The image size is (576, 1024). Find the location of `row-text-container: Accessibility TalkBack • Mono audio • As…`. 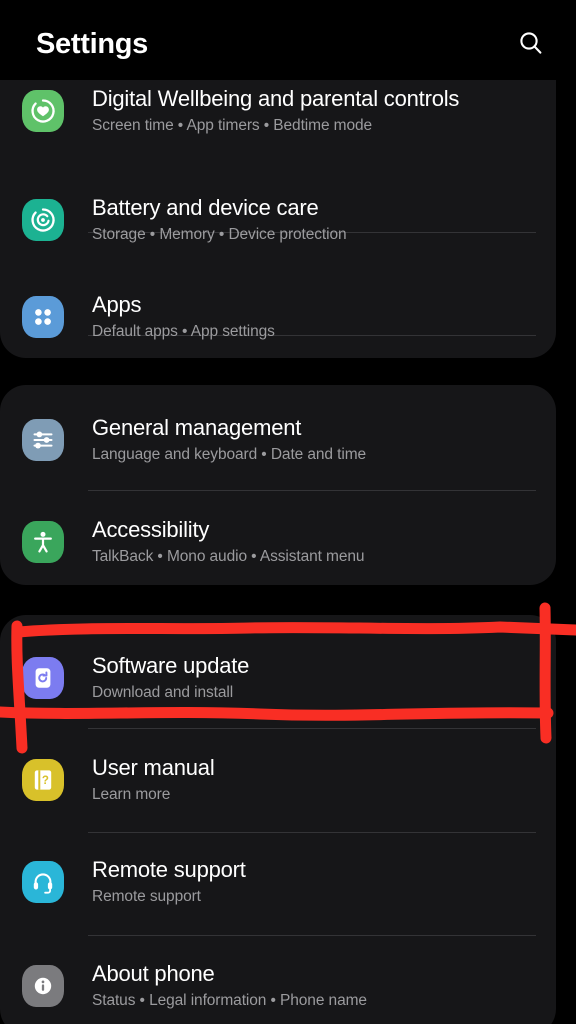

row-text-container: Accessibility TalkBack • Mono audio • As… is located at coordinates (228, 542).